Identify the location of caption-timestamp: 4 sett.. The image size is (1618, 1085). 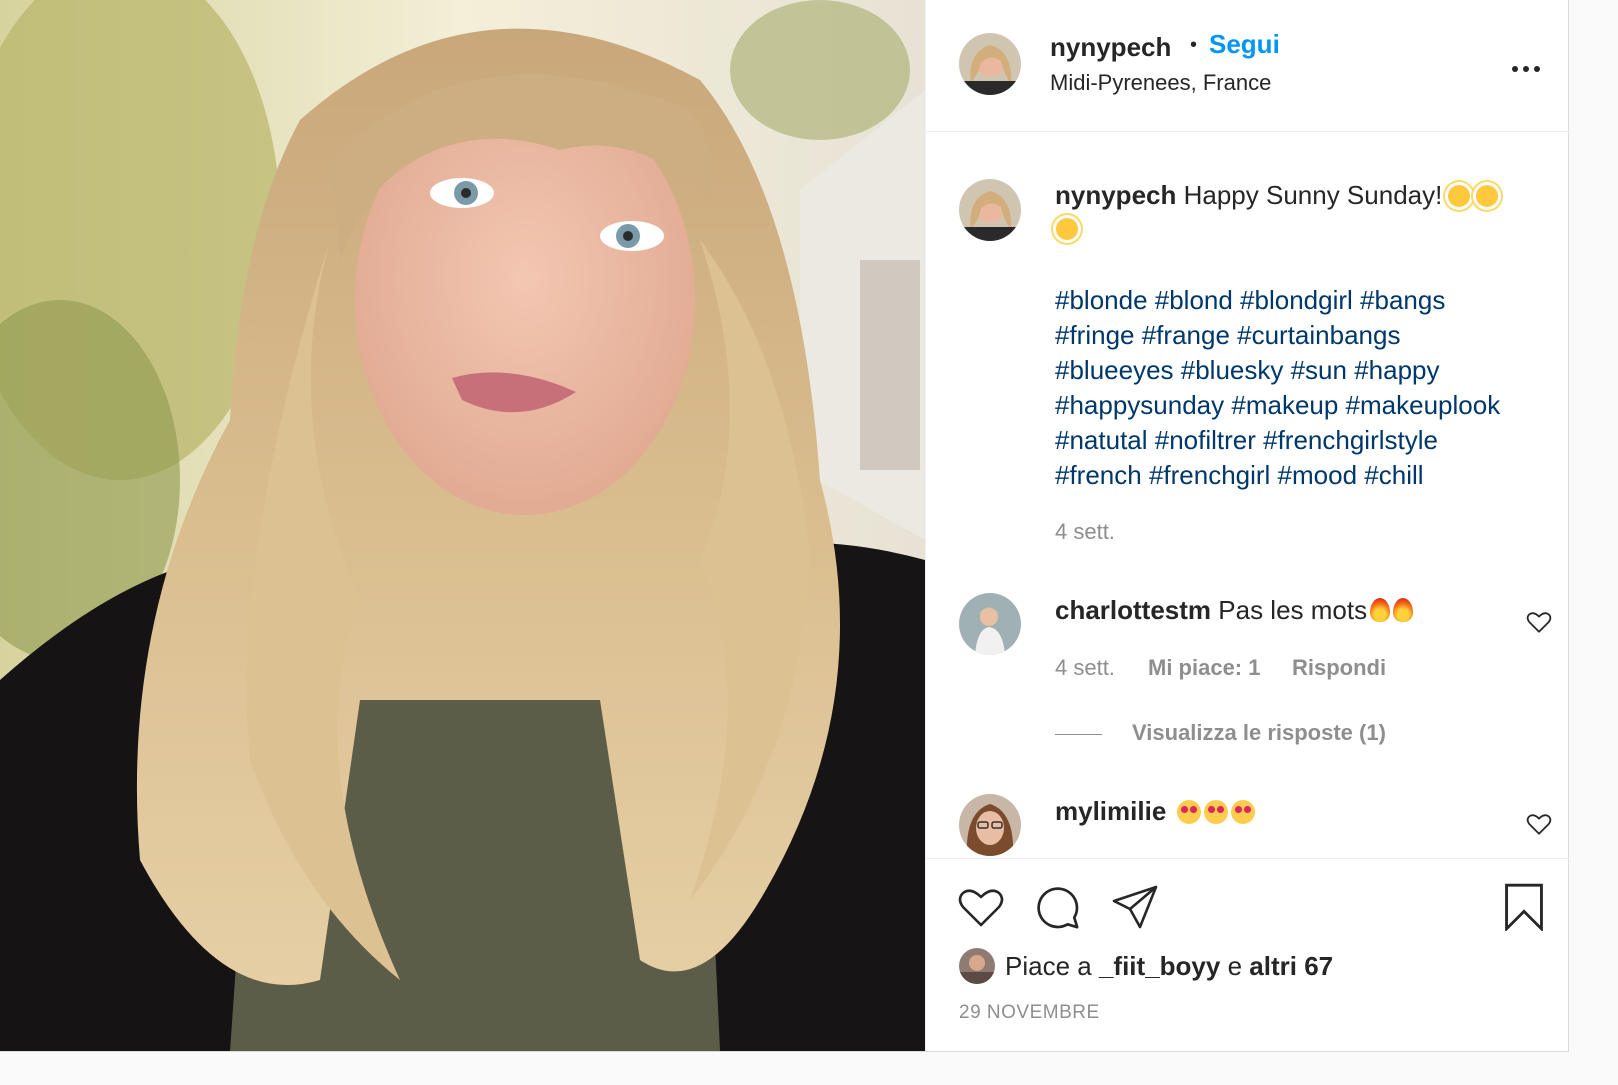
(1085, 532).